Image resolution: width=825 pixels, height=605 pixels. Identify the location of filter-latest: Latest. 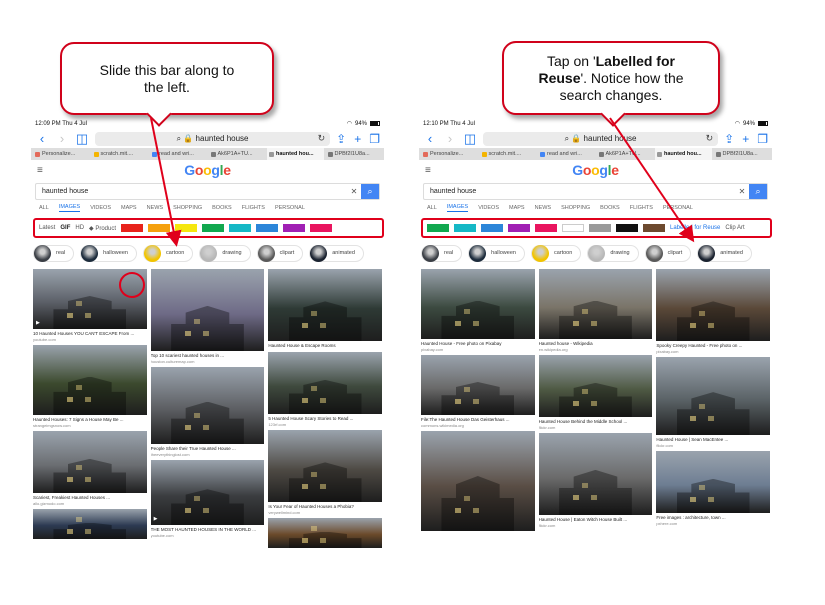
(47, 228).